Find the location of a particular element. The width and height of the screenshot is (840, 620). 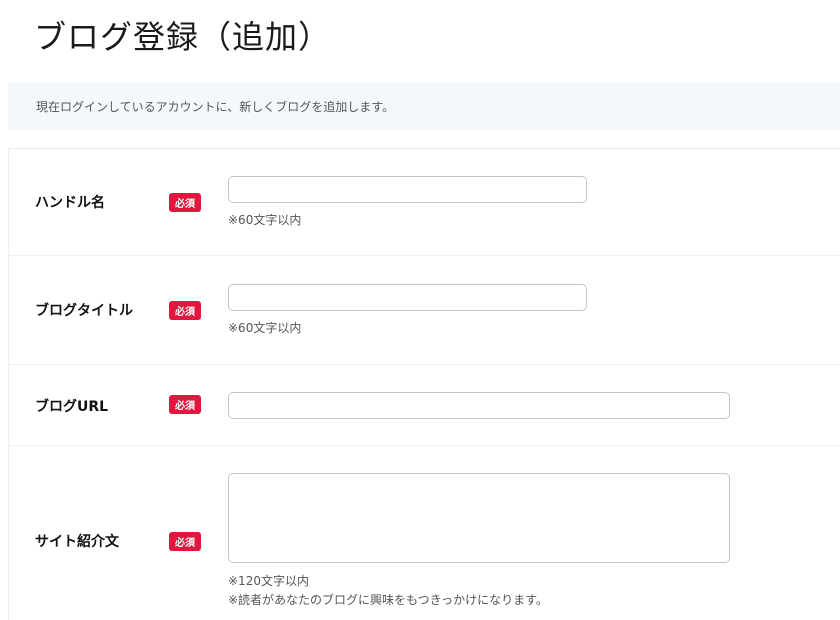

handle-name-label: ハンドル名 is located at coordinates (70, 203).